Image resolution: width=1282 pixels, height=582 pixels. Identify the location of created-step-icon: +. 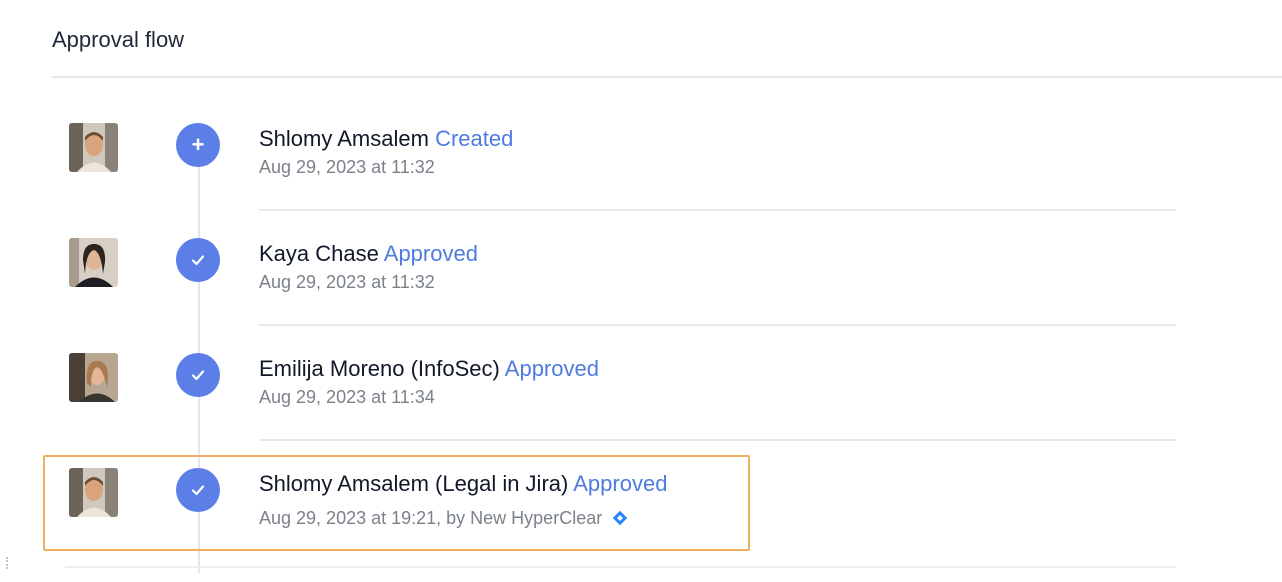
(198, 145).